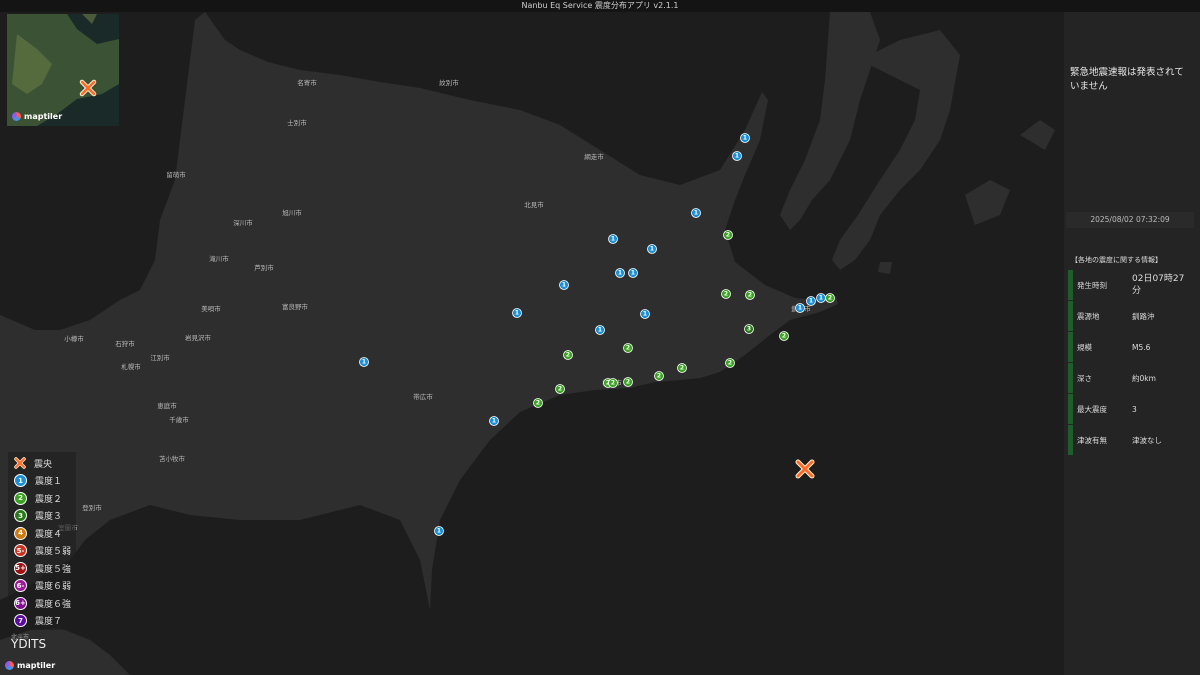 Image resolution: width=1200 pixels, height=675 pixels. I want to click on city-label: 名寄市, so click(307, 82).